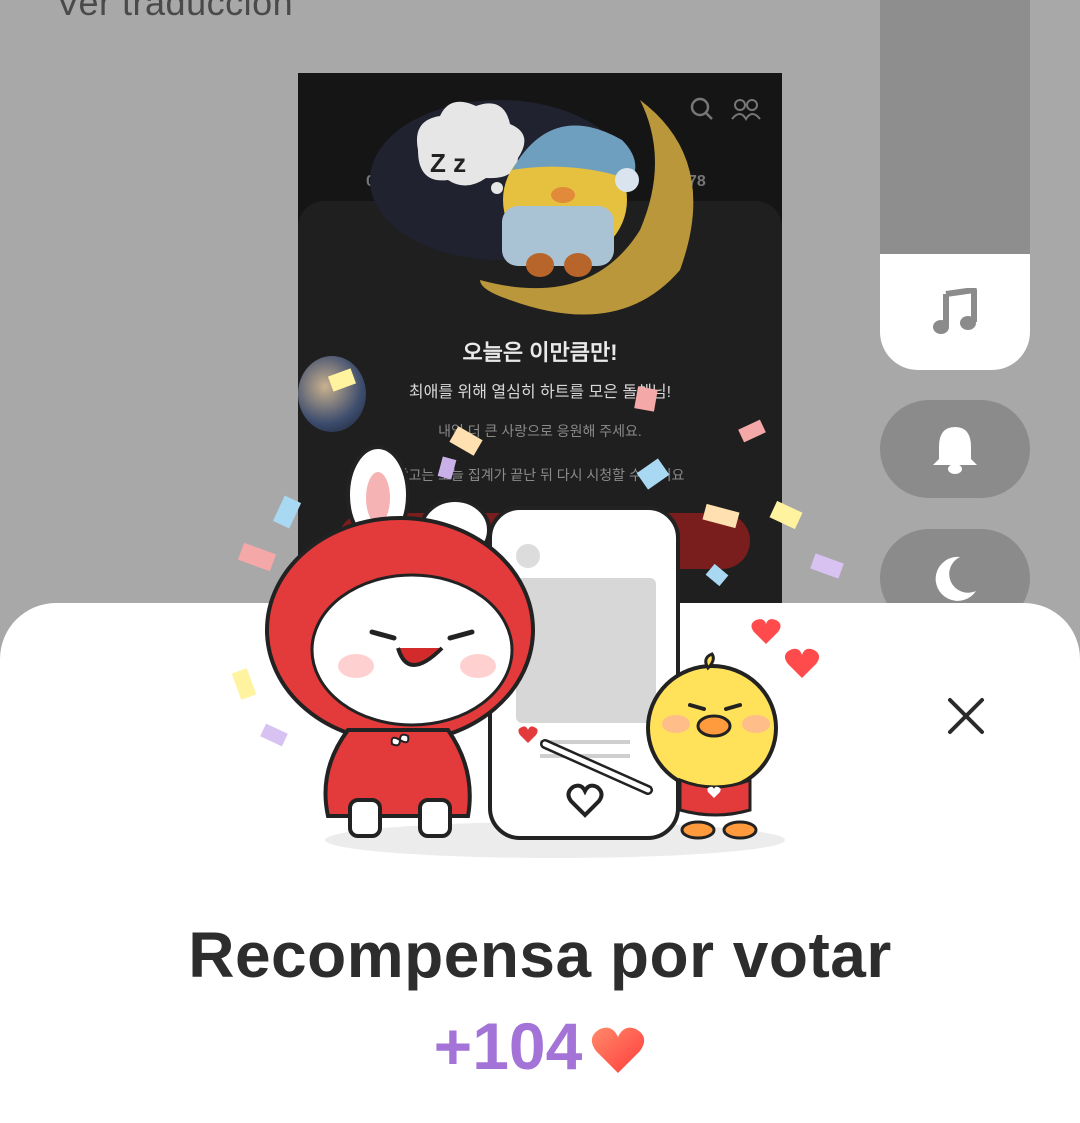  Describe the element at coordinates (955, 578) in the screenshot. I see `moon-icon` at that location.